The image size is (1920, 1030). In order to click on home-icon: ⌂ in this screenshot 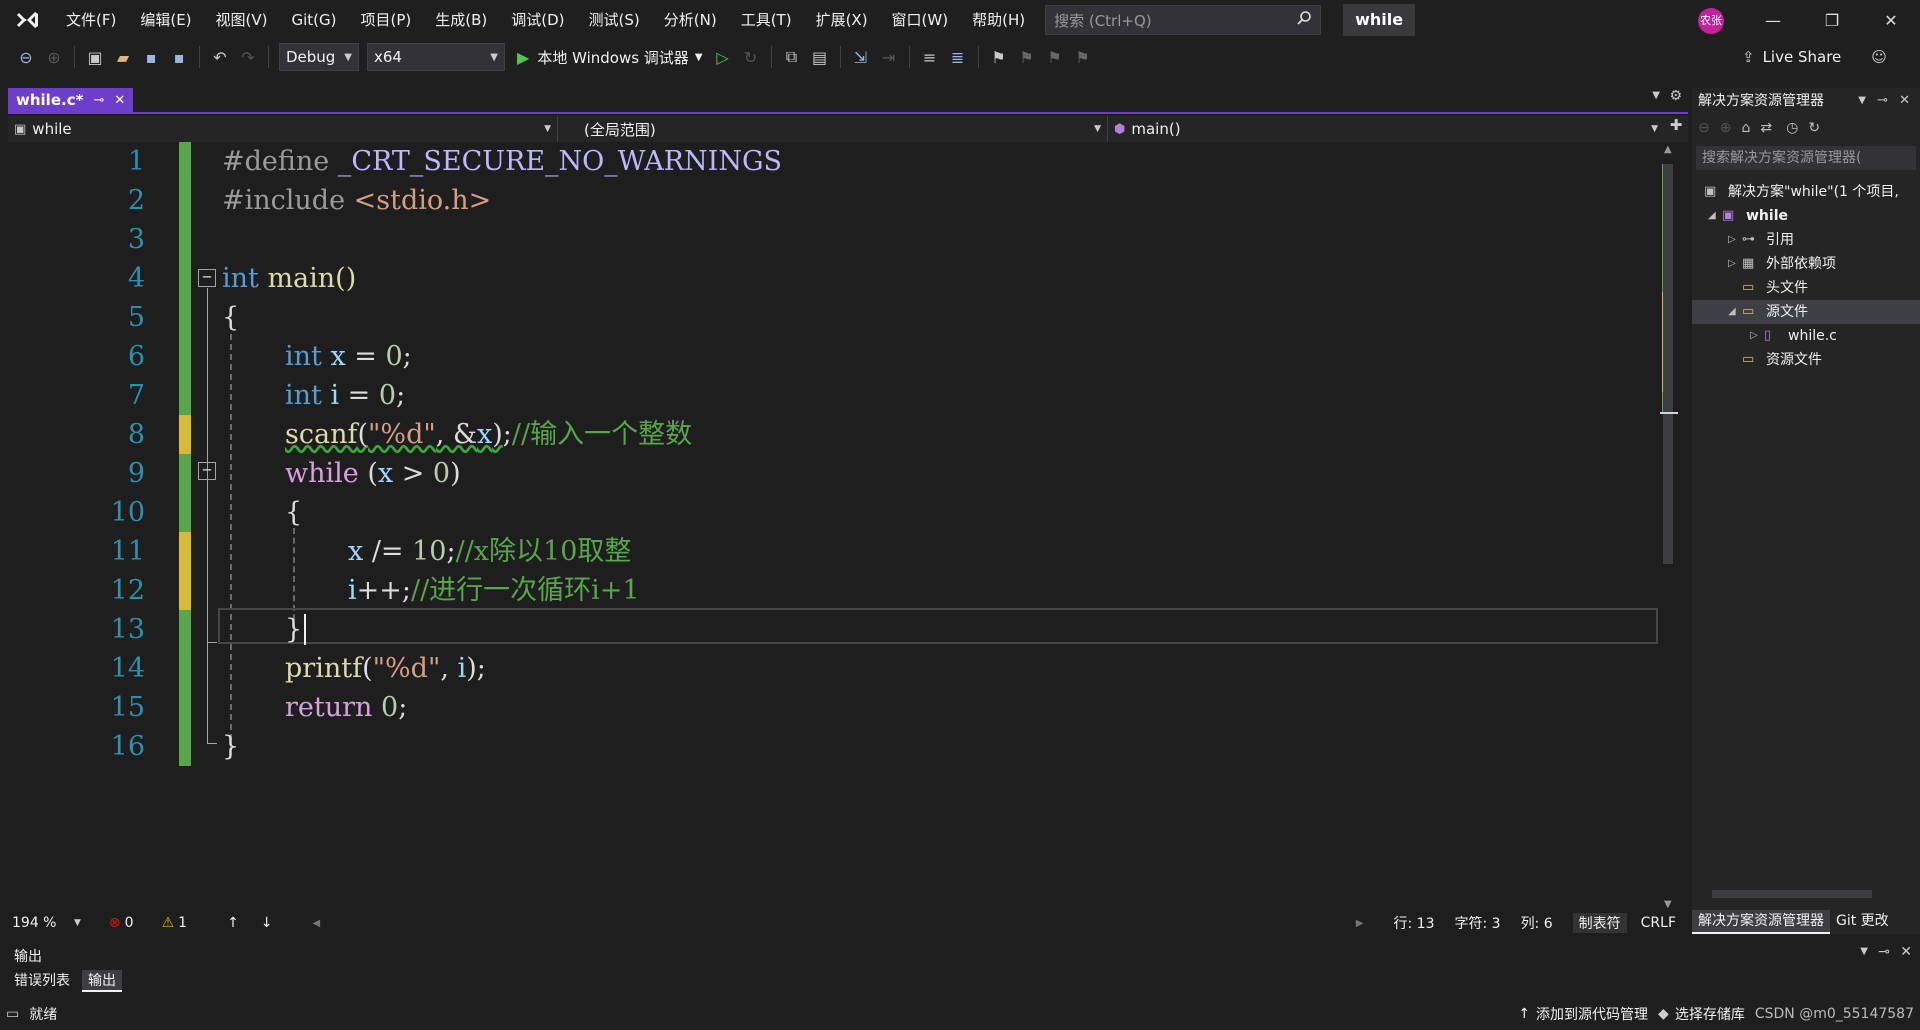, I will do `click(1745, 128)`.